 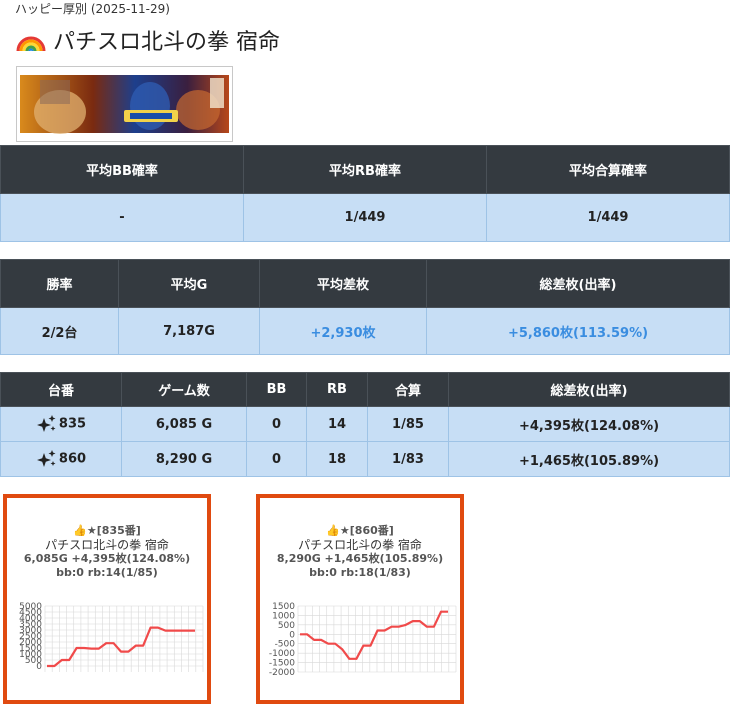 I want to click on y-tick-label: -2000, so click(x=282, y=673).